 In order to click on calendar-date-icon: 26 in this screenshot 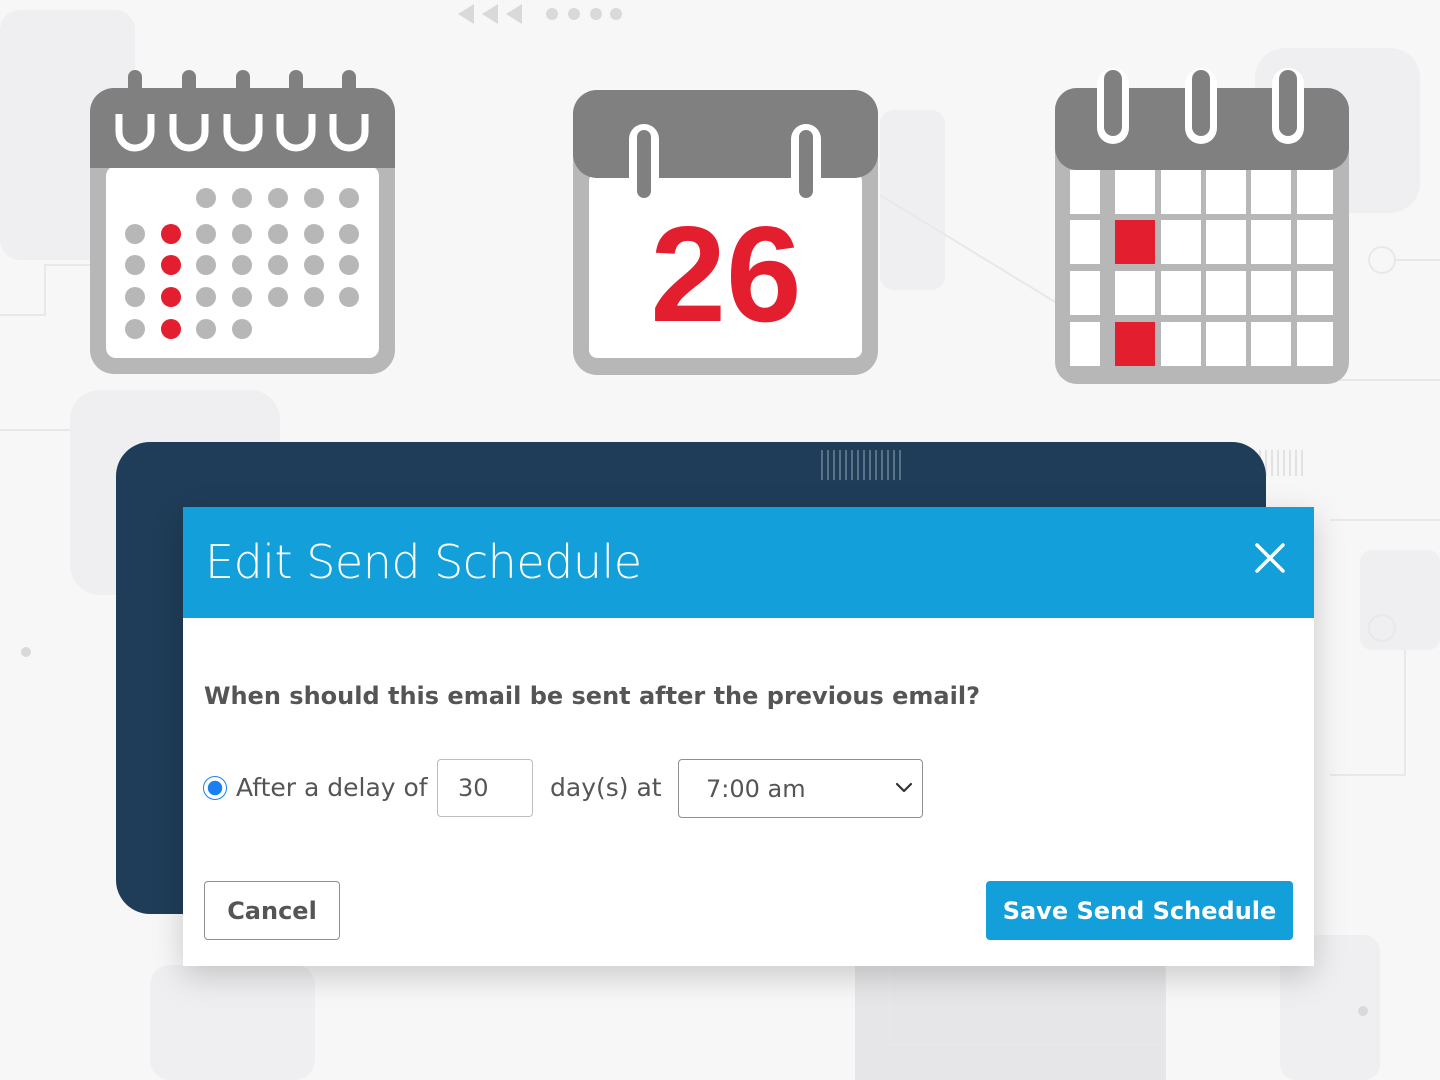, I will do `click(725, 232)`.